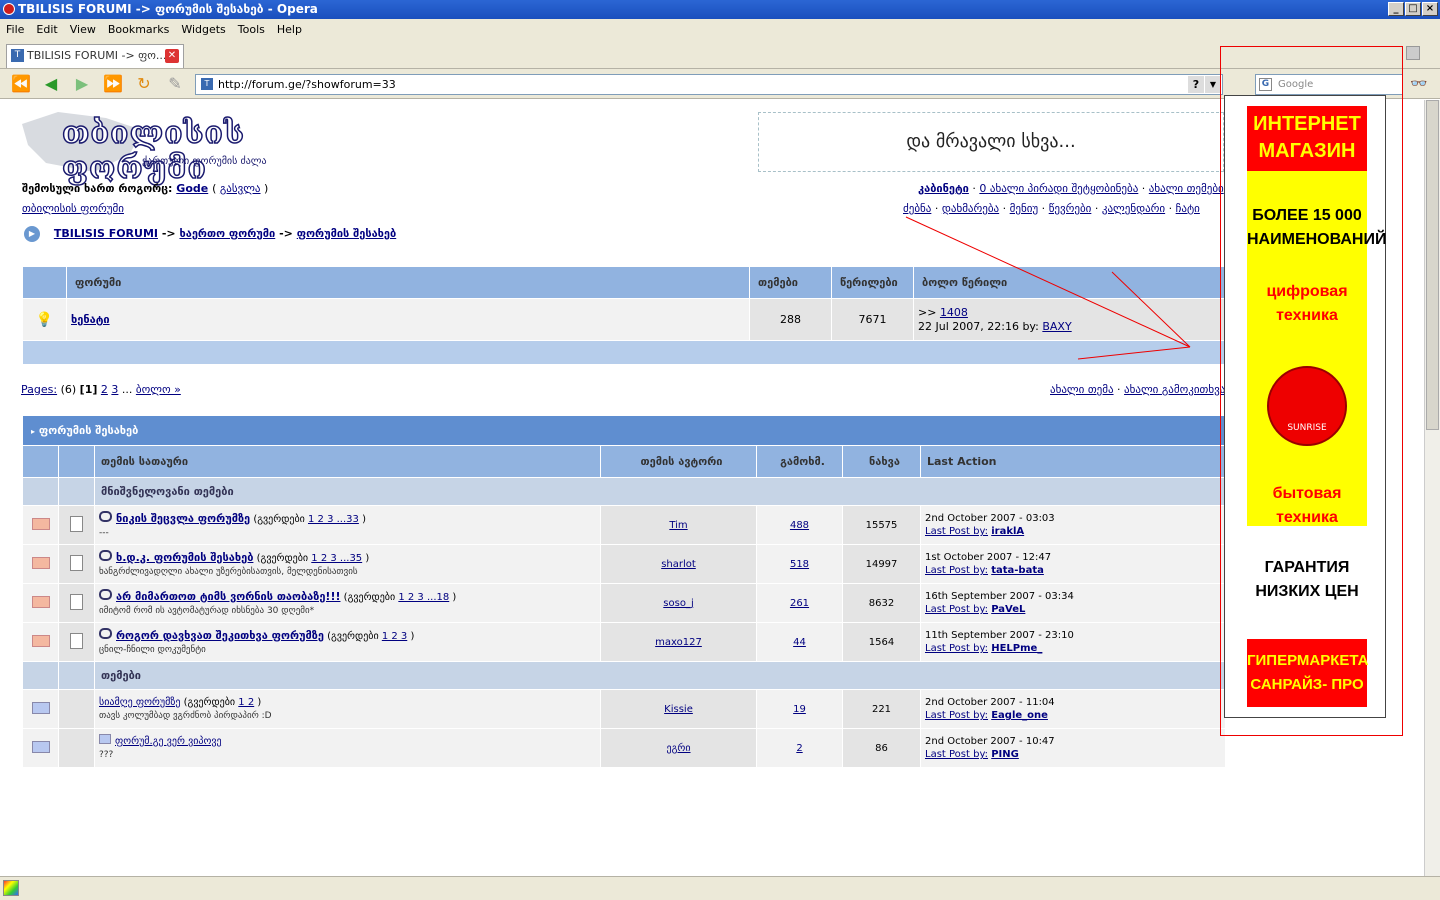 This screenshot has height=900, width=1440. I want to click on topic-title-link: ფორუმ.გე ვერ ვიპოვე, so click(168, 741).